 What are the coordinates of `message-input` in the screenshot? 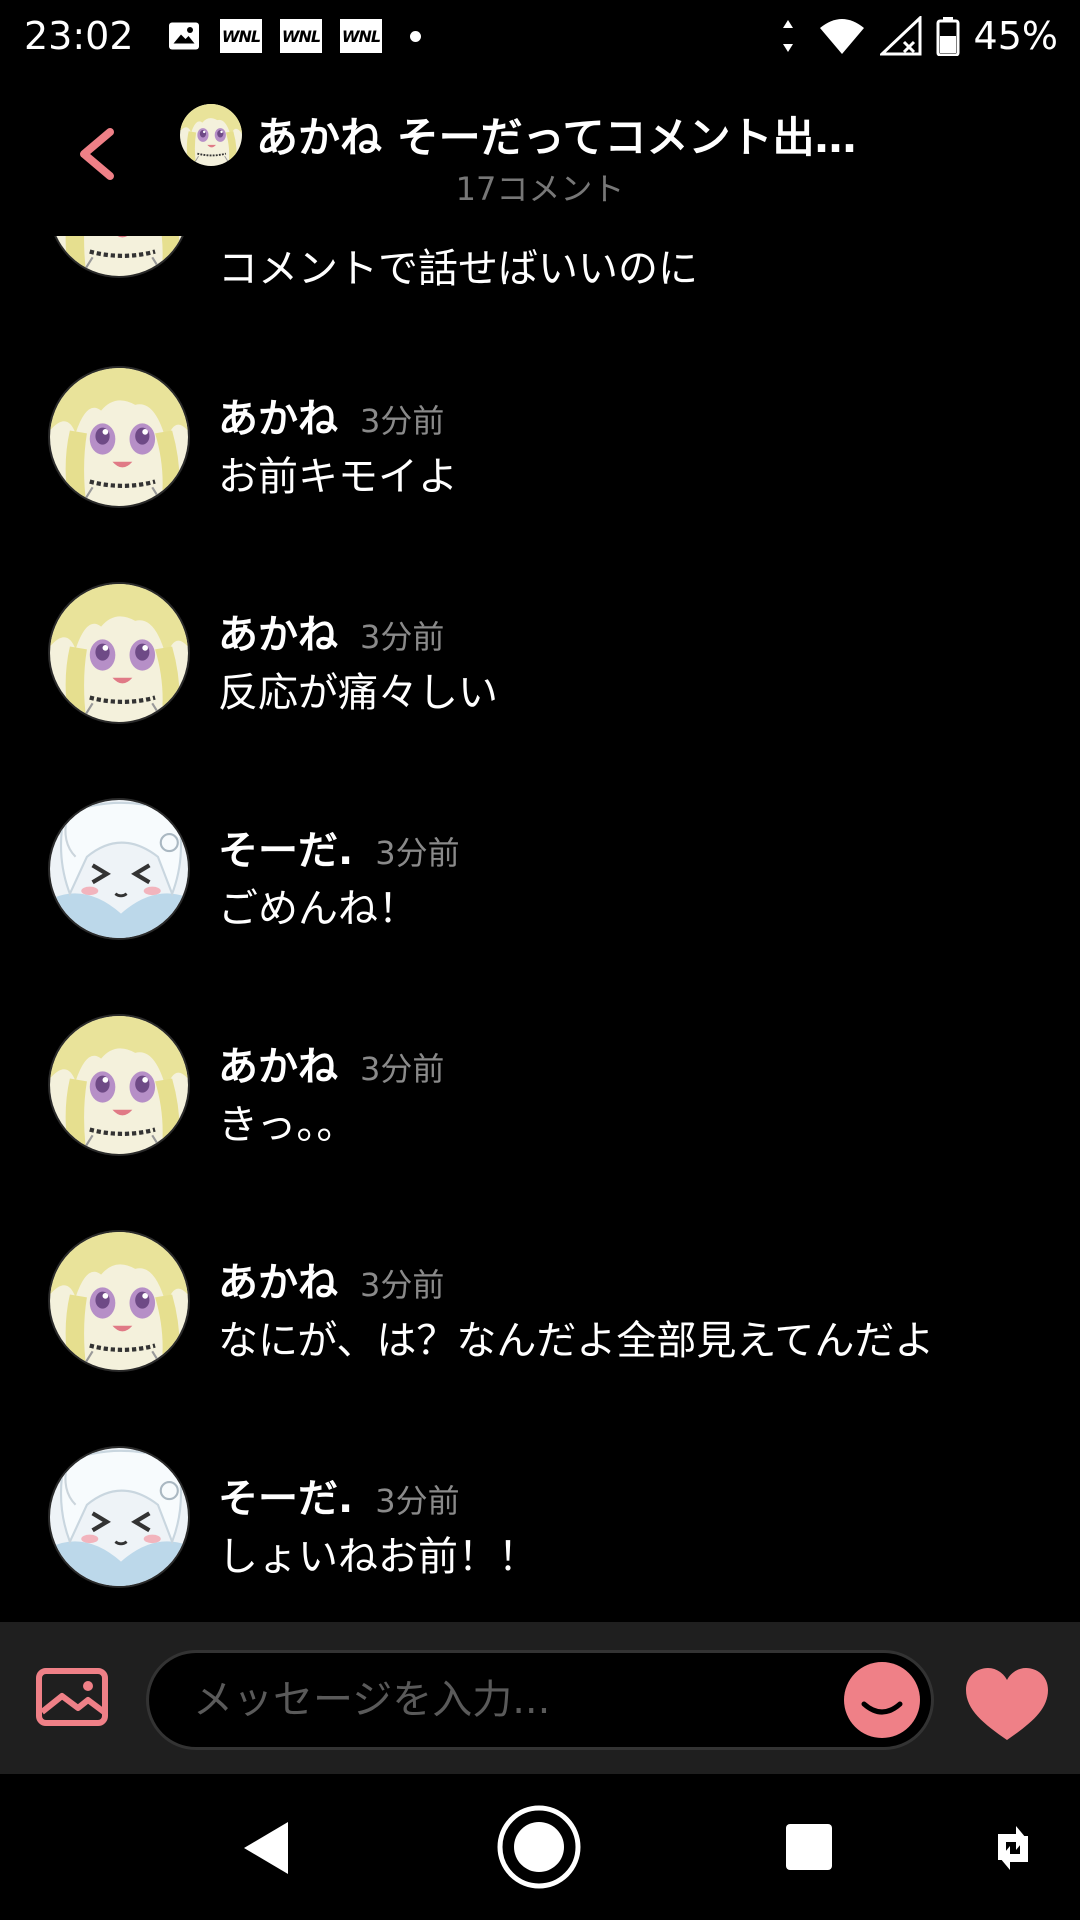 It's located at (540, 1700).